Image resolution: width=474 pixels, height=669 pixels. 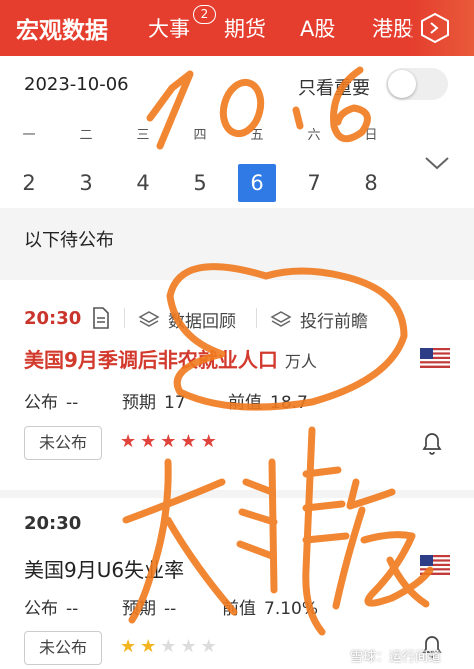 I want to click on weekday-fri: 五, so click(x=257, y=135).